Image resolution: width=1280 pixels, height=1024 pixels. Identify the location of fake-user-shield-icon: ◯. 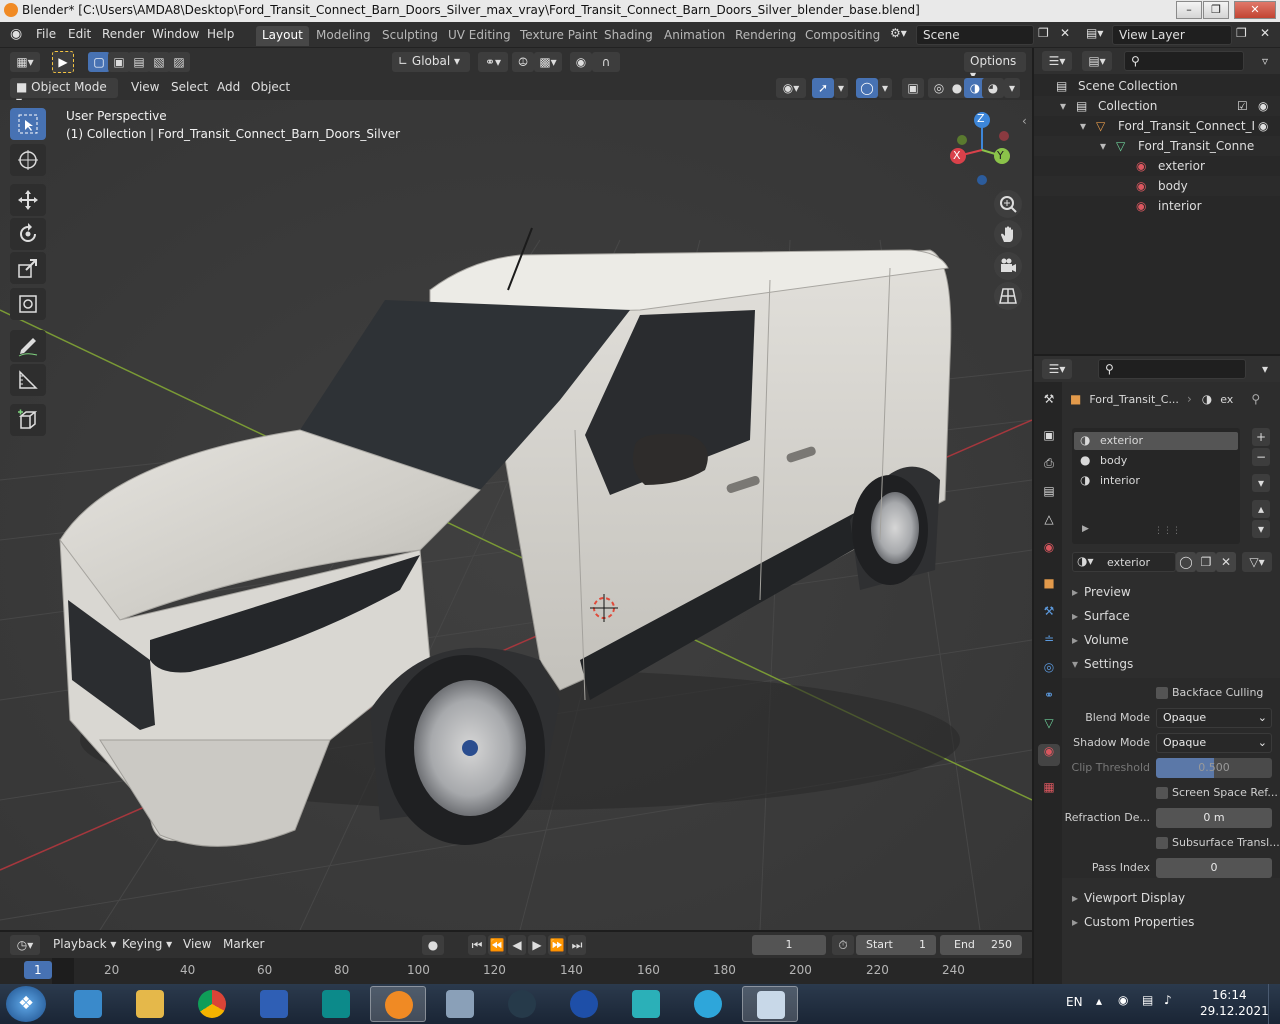
(1186, 562).